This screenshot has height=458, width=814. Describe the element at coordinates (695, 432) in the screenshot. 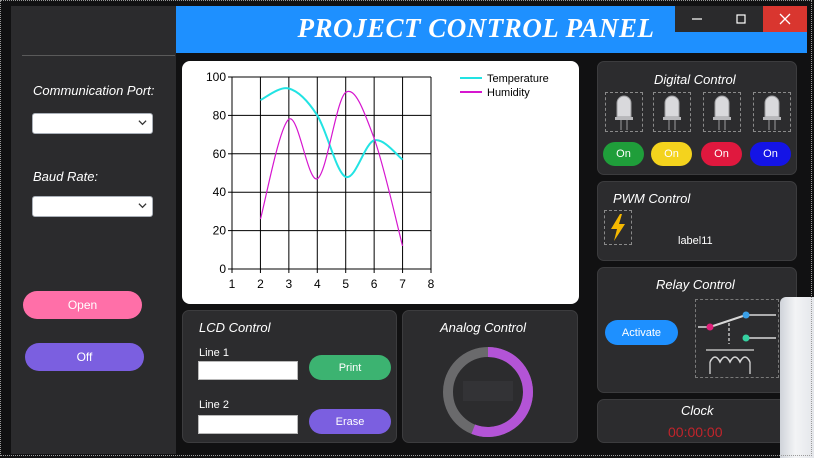

I see `clock-time: 00:00:00` at that location.